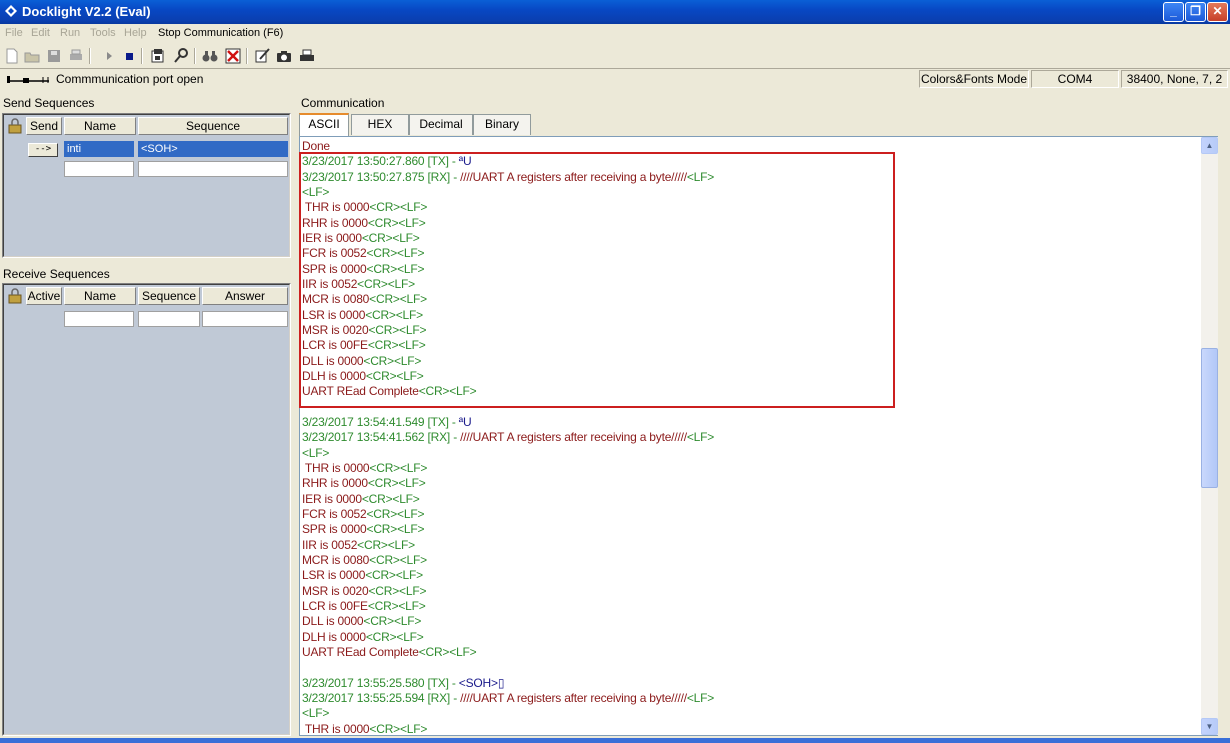 The height and width of the screenshot is (743, 1230). I want to click on new-receive-name-cell, so click(99, 319).